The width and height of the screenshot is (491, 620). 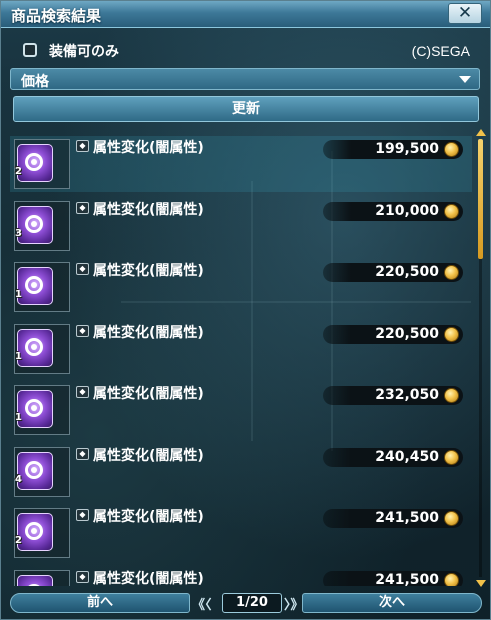 What do you see at coordinates (407, 395) in the screenshot?
I see `item-price: 232,050` at bounding box center [407, 395].